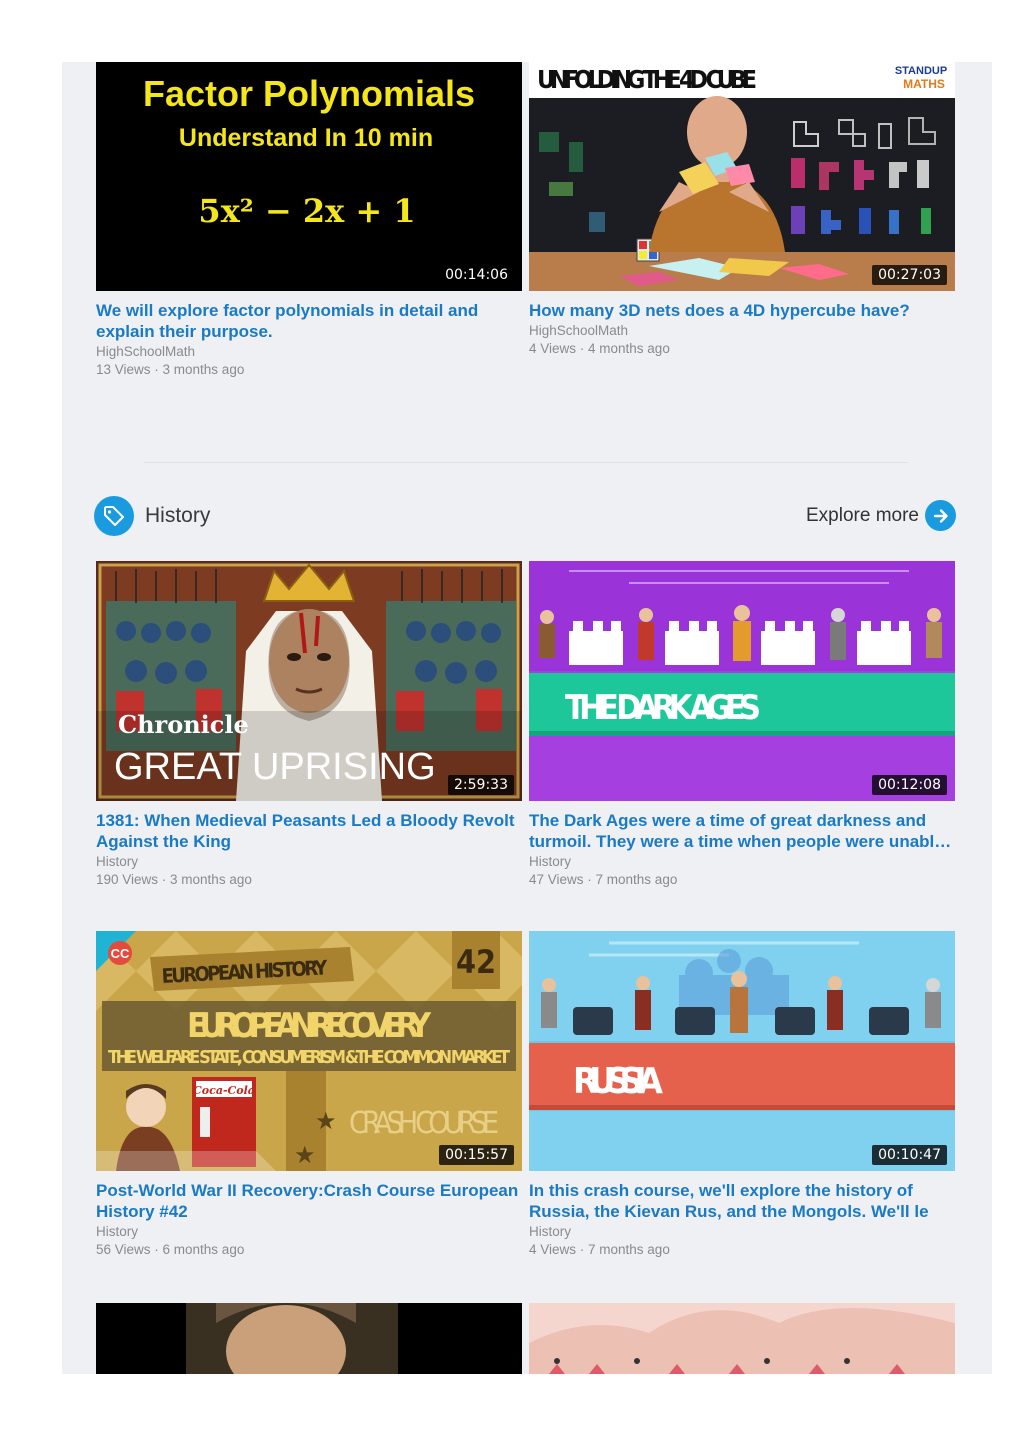 The width and height of the screenshot is (1024, 1449). Describe the element at coordinates (306, 211) in the screenshot. I see `thumbnail-formula: 5x² − 2x + 1` at that location.